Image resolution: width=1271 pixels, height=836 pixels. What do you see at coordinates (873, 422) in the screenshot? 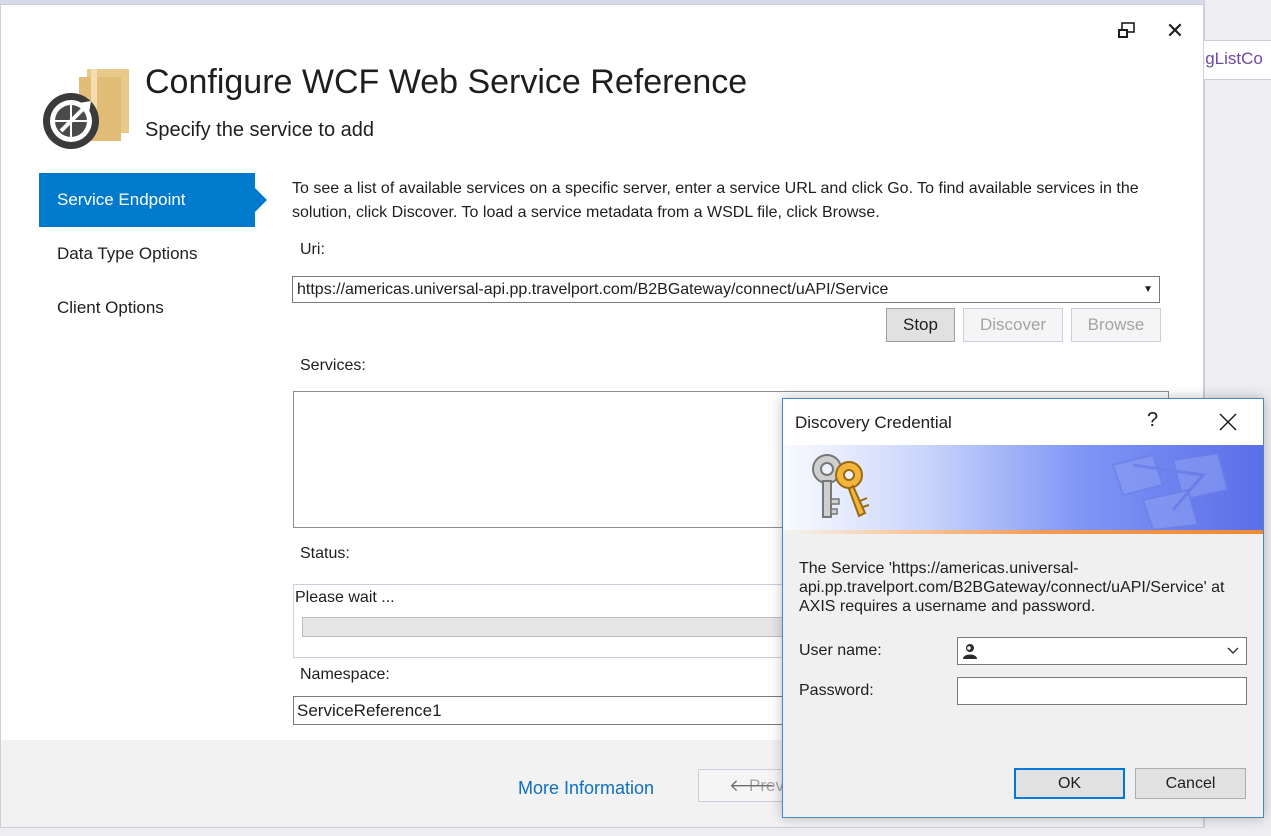
I see `dialog-title: Discovery Credential` at bounding box center [873, 422].